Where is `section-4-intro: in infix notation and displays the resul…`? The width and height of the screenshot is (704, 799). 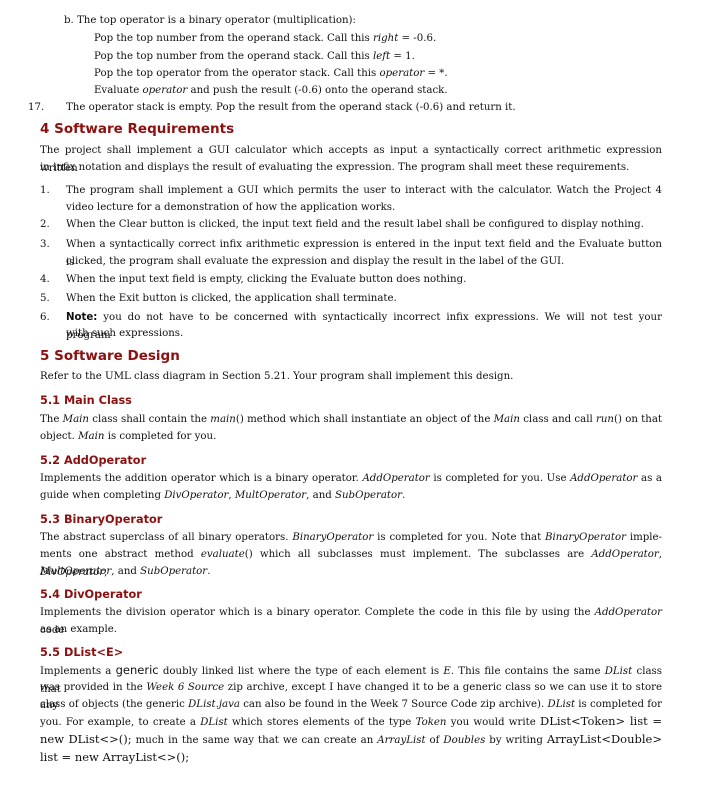 section-4-intro: in infix notation and displays the resul… is located at coordinates (335, 167).